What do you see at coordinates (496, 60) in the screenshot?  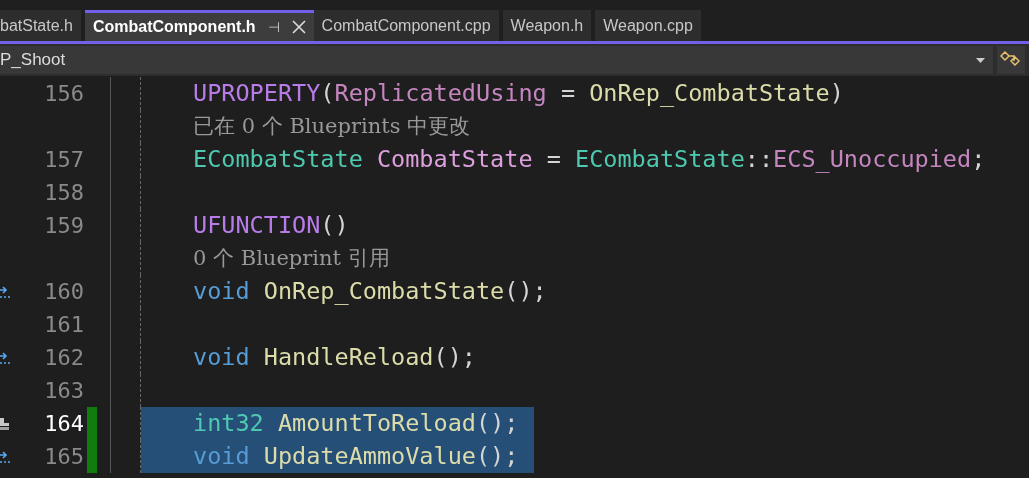 I see `member-dropdown: P_Shoot` at bounding box center [496, 60].